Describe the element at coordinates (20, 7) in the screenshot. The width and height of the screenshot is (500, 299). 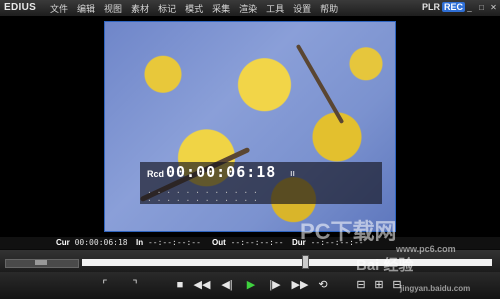
I see `app-logo: EDIUS` at that location.